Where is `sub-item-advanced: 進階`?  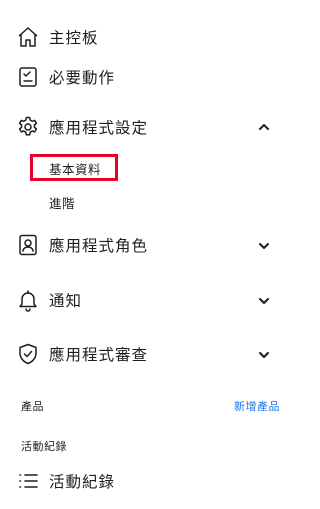 sub-item-advanced: 進階 is located at coordinates (62, 202).